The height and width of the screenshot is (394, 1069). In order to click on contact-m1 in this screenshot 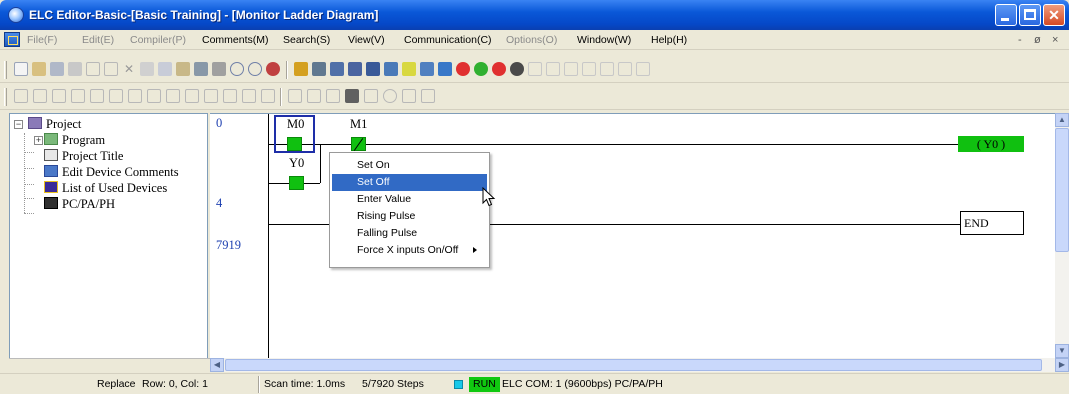, I will do `click(358, 144)`.